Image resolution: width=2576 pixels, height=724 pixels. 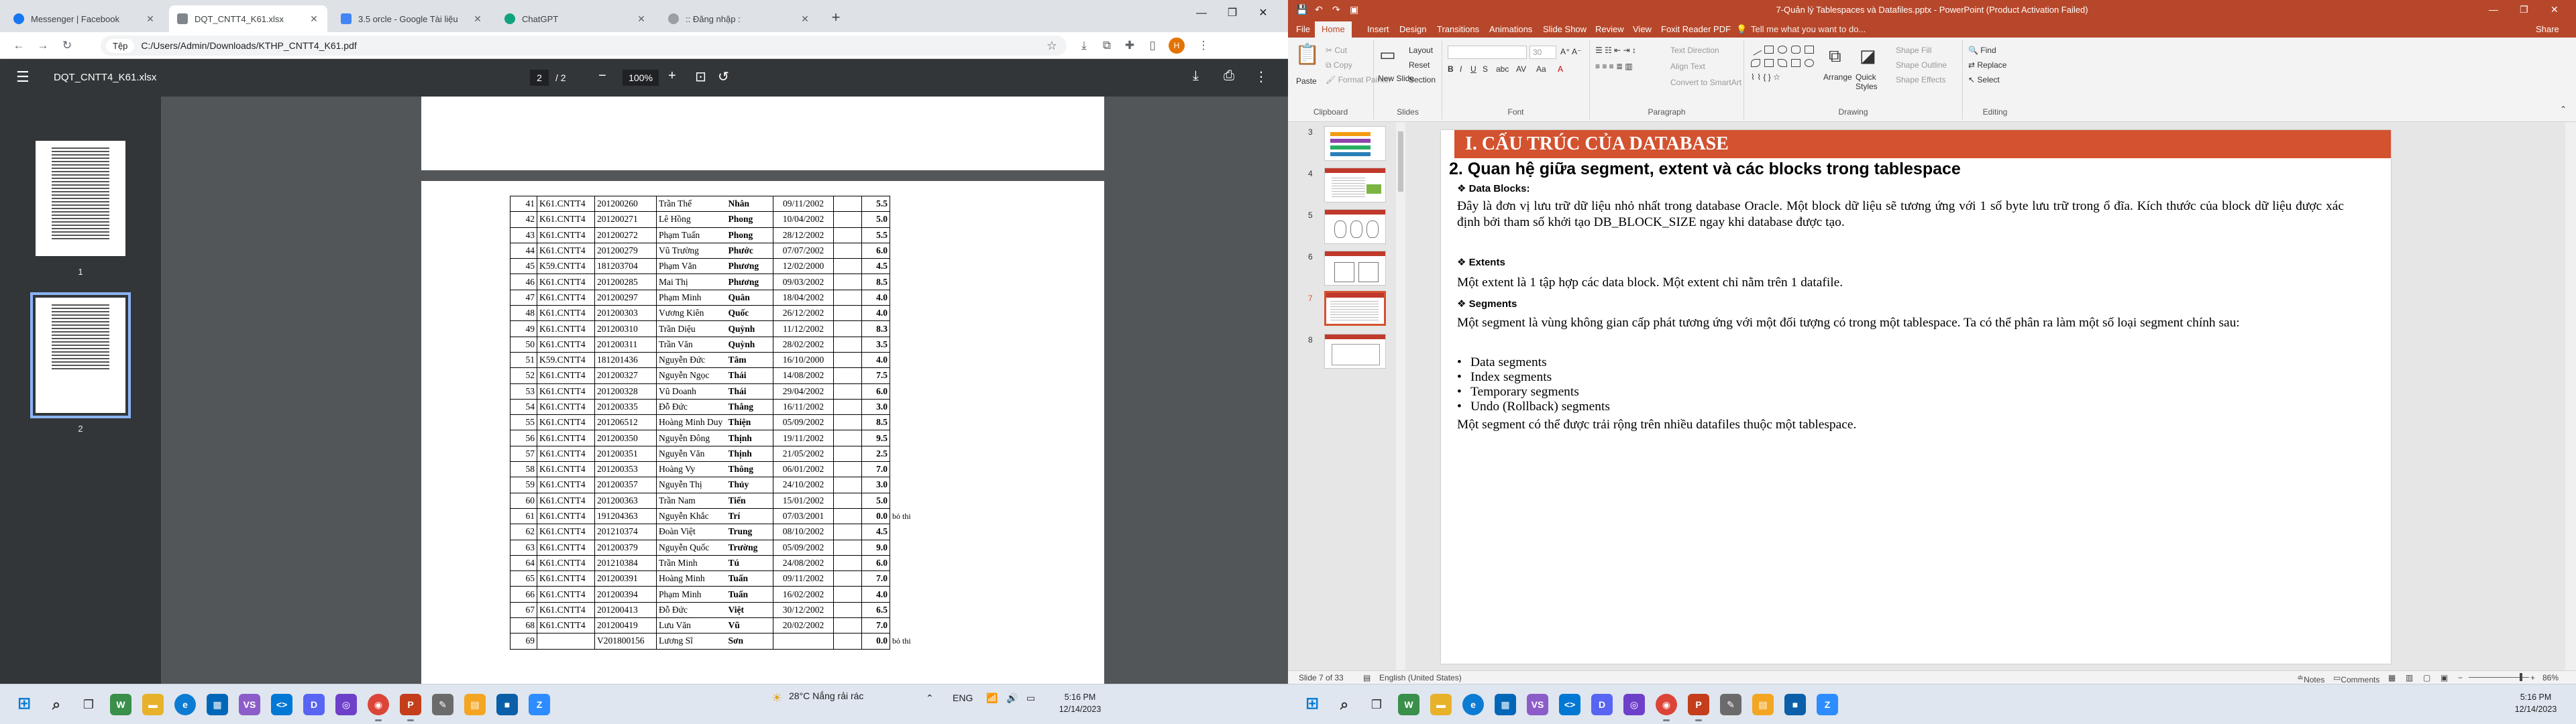 What do you see at coordinates (1408, 704) in the screenshot?
I see `widgets-icon: W` at bounding box center [1408, 704].